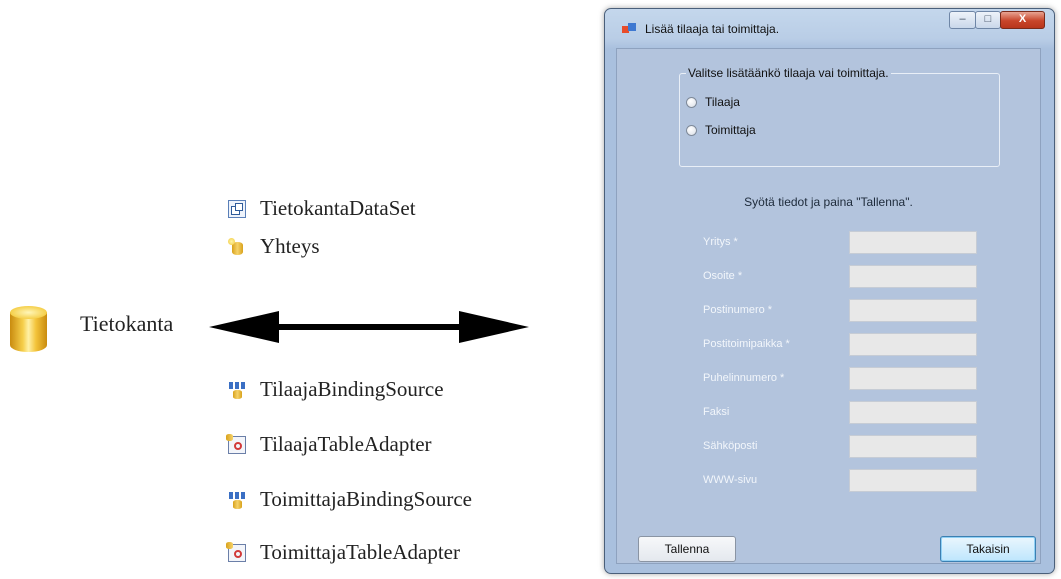  I want to click on postinumero-label: Postinumero *, so click(738, 310).